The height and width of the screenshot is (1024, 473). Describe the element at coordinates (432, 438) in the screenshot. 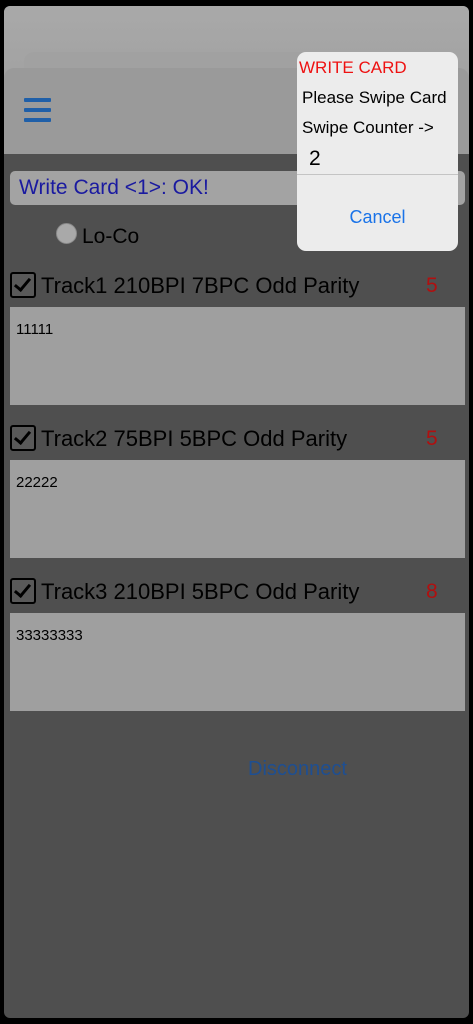

I see `track2-count: 5` at that location.